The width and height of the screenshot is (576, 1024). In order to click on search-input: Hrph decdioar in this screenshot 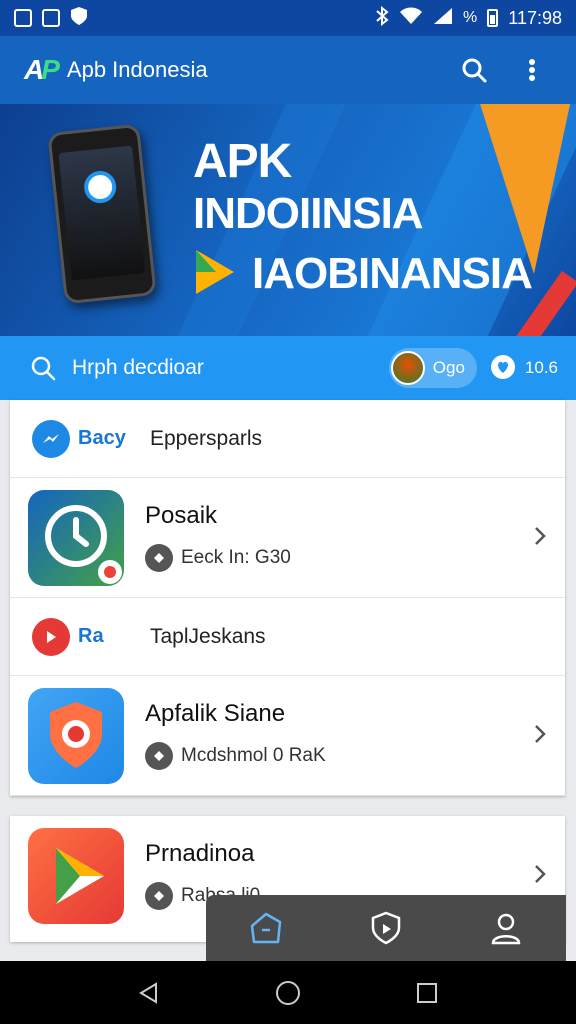, I will do `click(230, 368)`.